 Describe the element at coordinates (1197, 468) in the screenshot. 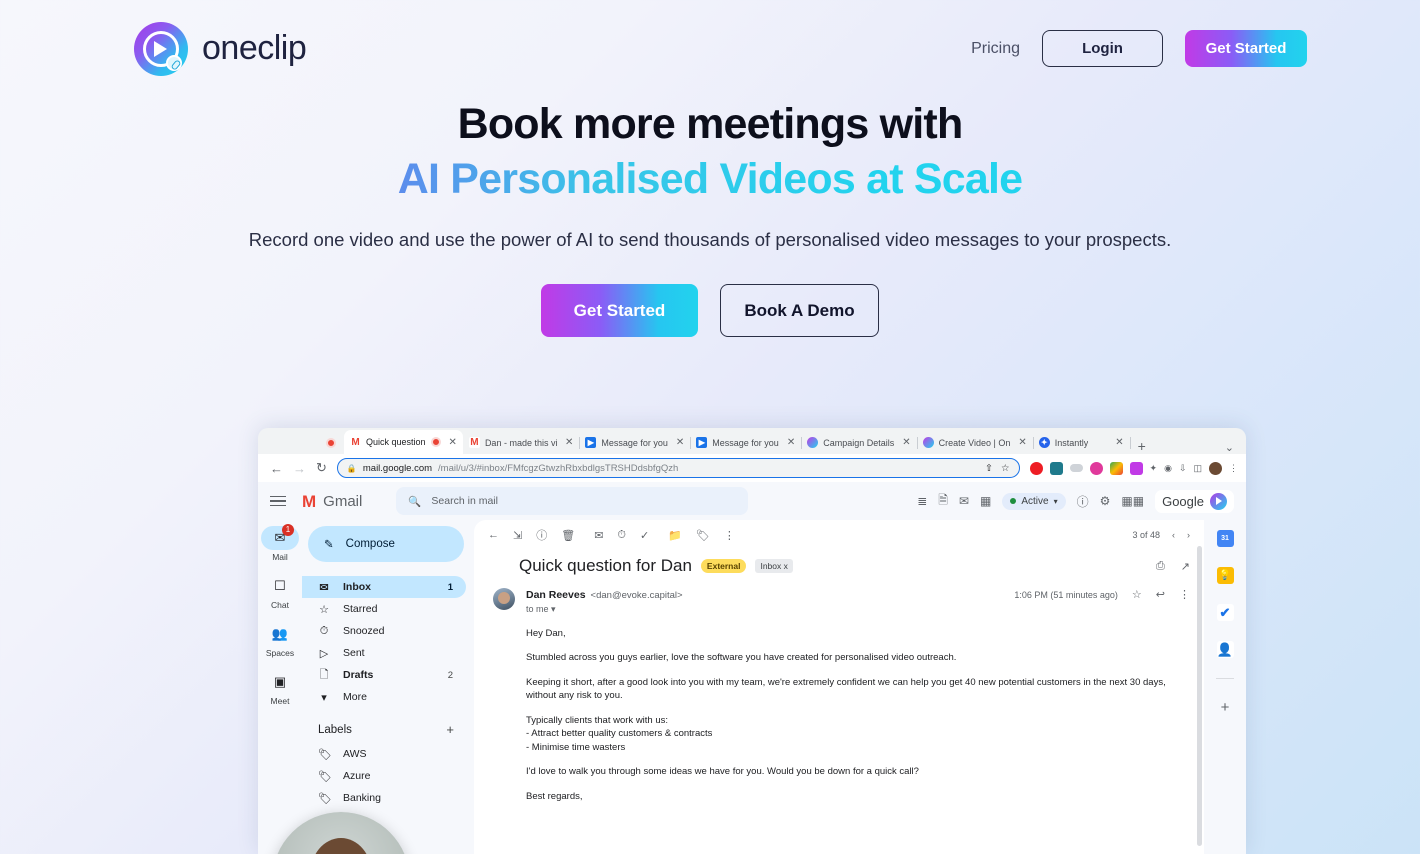

I see `side-panel-icon: ◫` at that location.